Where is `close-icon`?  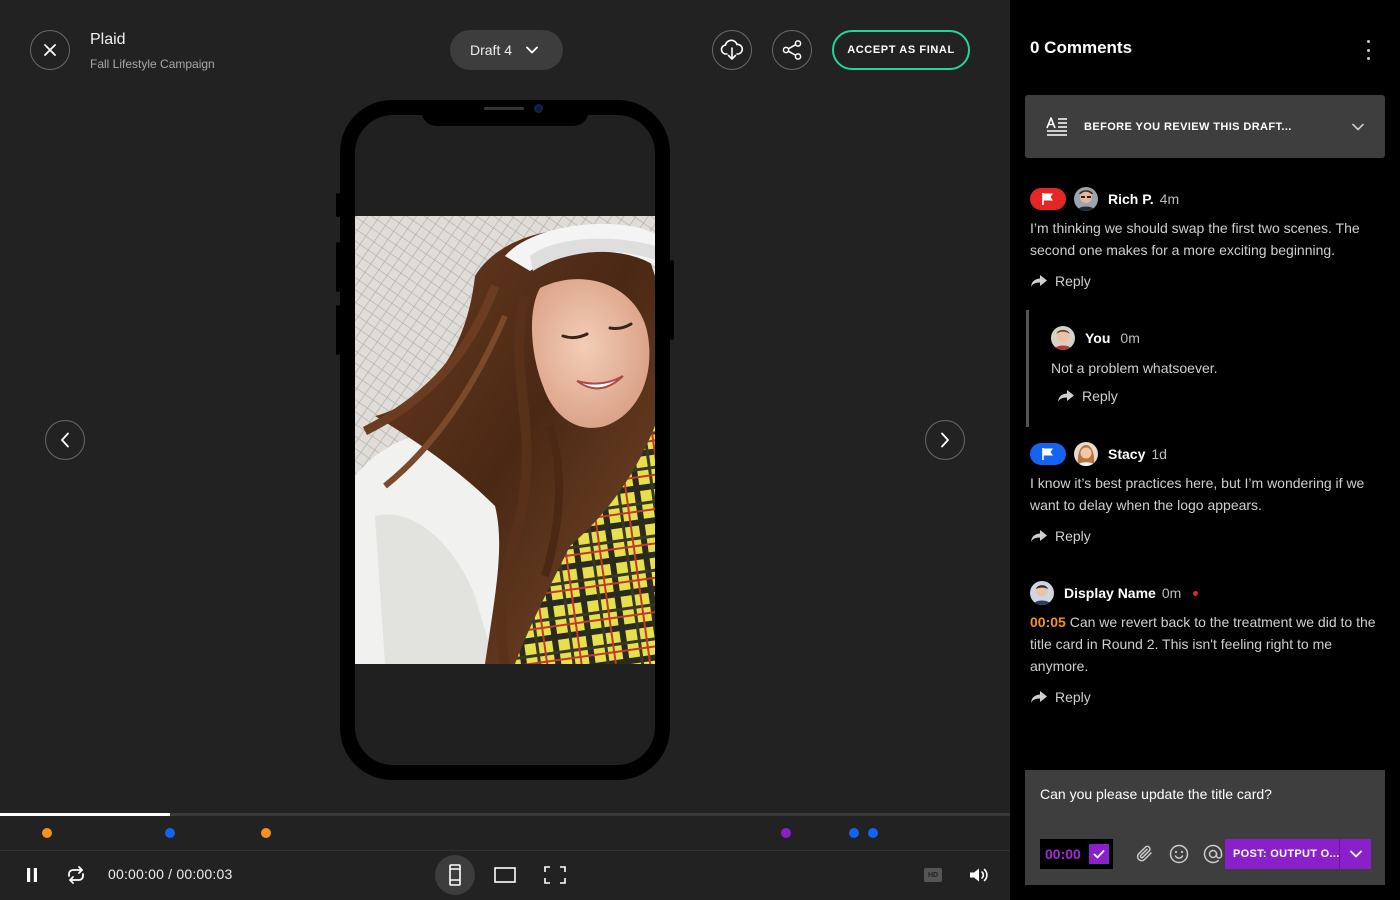
close-icon is located at coordinates (50, 50).